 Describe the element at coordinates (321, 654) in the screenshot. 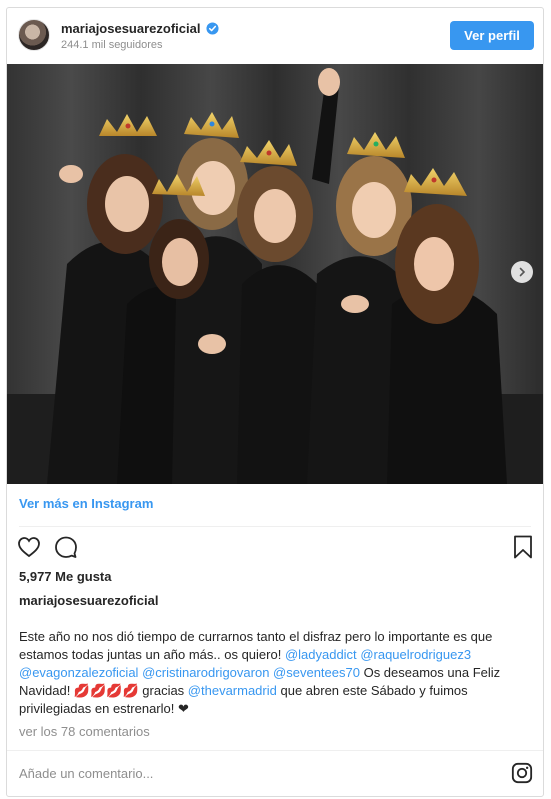

I see `mention-link: @ladyaddict` at that location.